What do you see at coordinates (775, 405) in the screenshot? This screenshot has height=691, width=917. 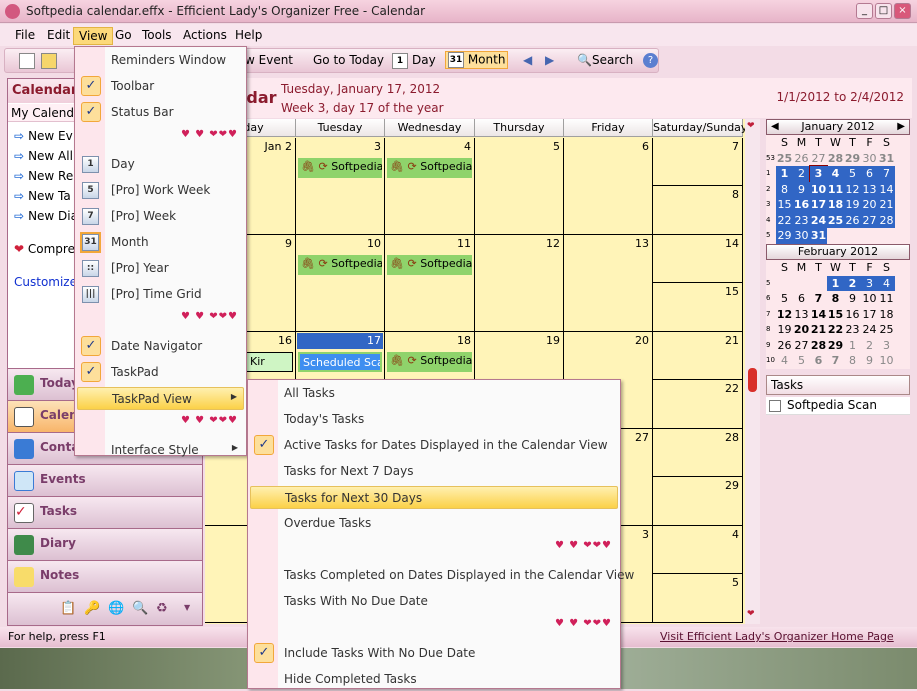 I see `task-checkbox` at bounding box center [775, 405].